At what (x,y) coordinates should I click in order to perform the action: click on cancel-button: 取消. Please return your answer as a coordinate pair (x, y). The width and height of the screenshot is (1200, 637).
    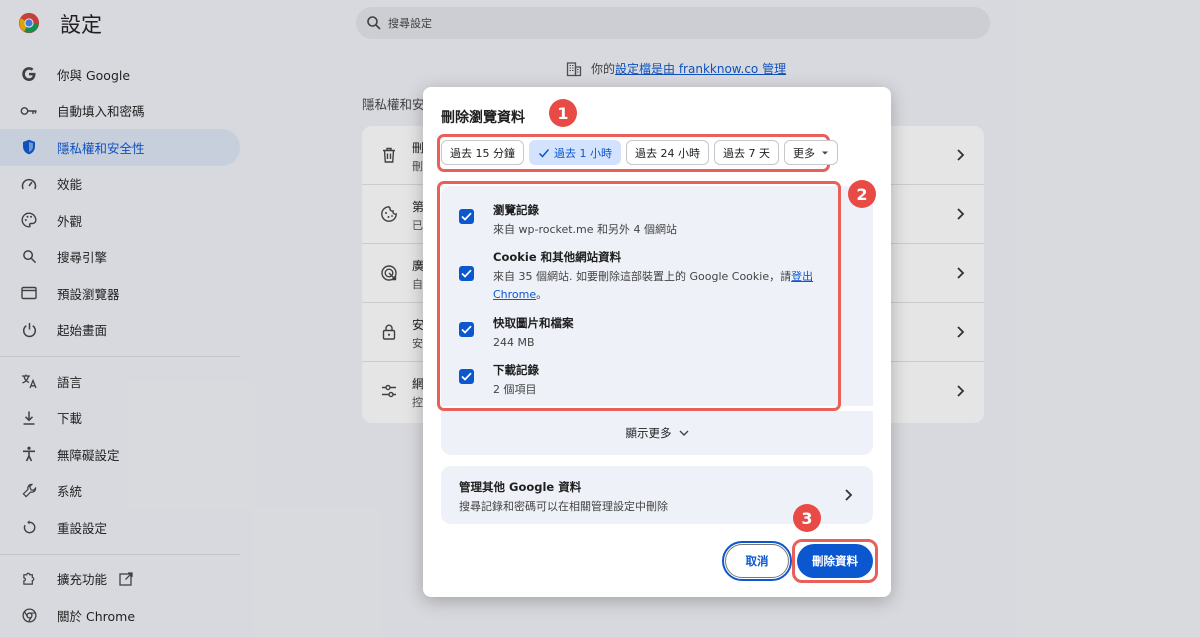
    Looking at the image, I should click on (757, 561).